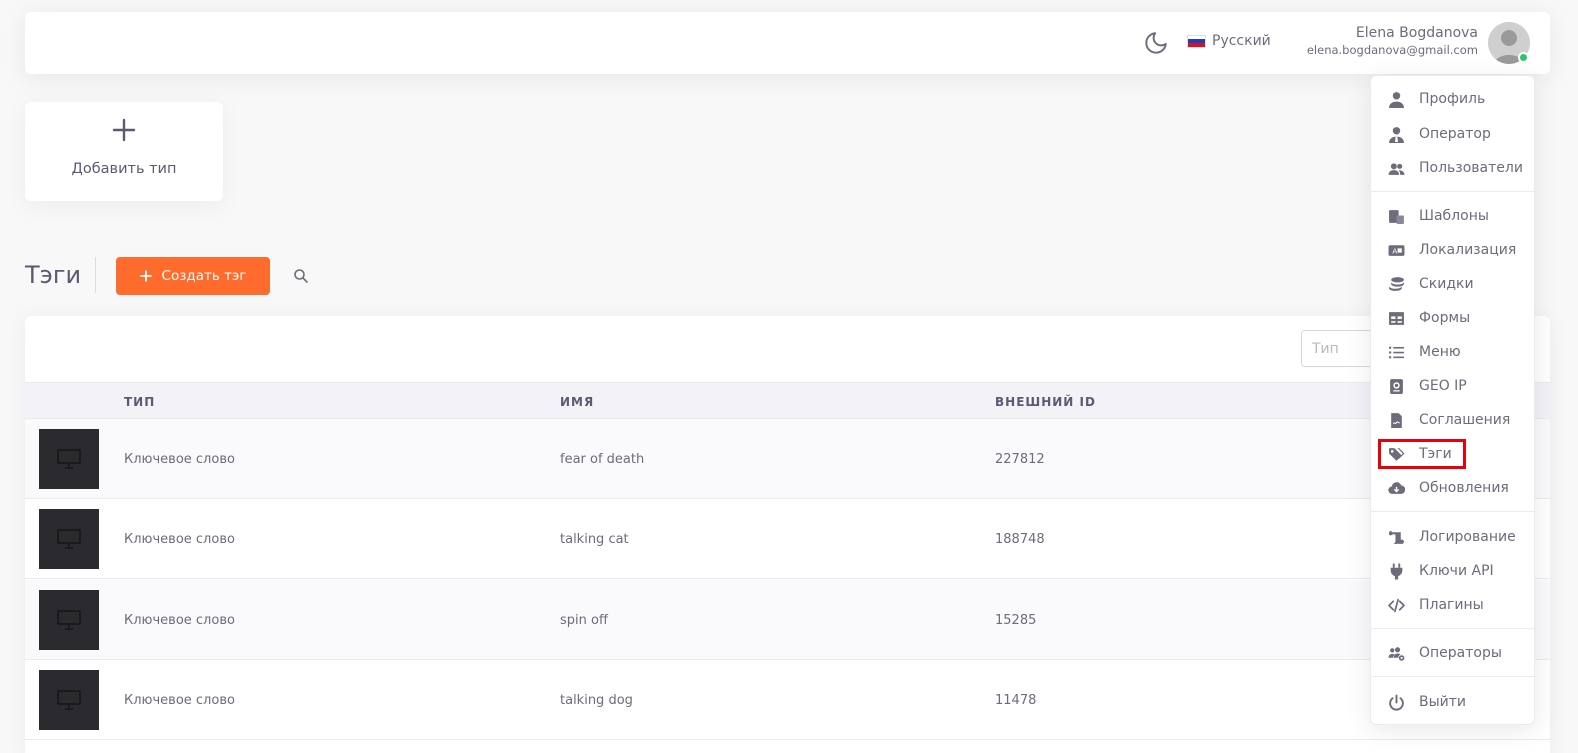  I want to click on menu-item-label: Профиль, so click(1452, 99).